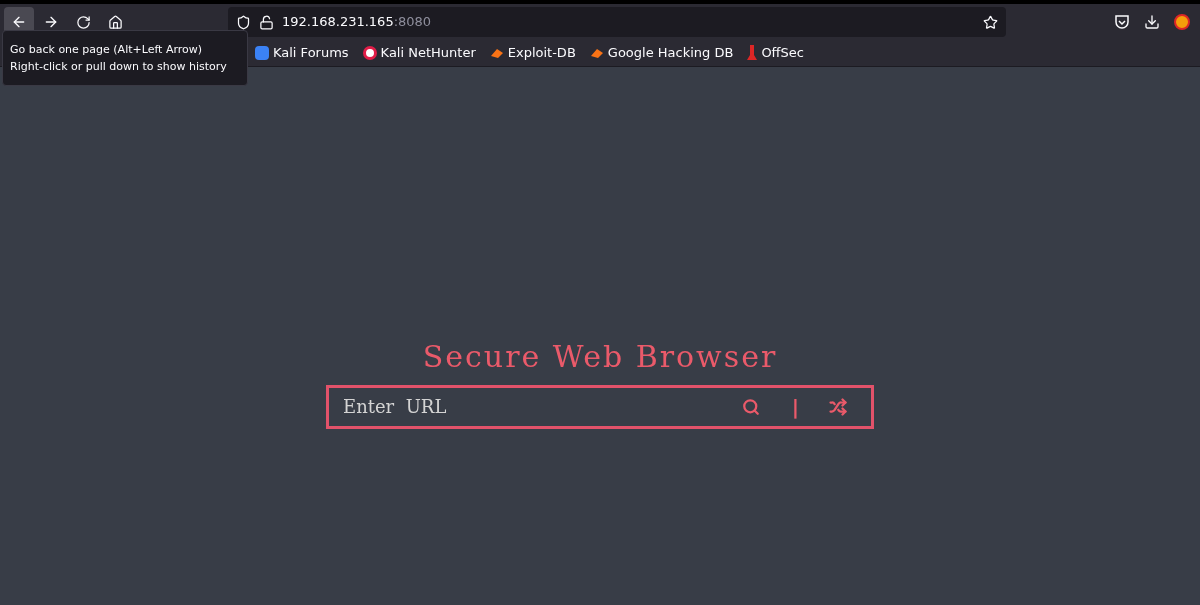 The image size is (1200, 605). What do you see at coordinates (838, 406) in the screenshot?
I see `shuffle-icon` at bounding box center [838, 406].